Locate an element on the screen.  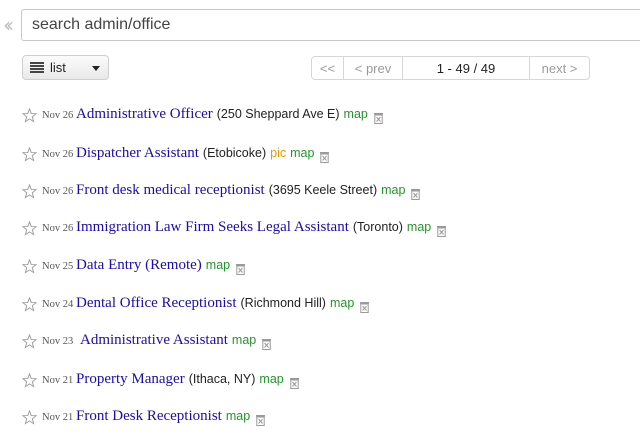
posting-date: Nov 25 is located at coordinates (58, 266).